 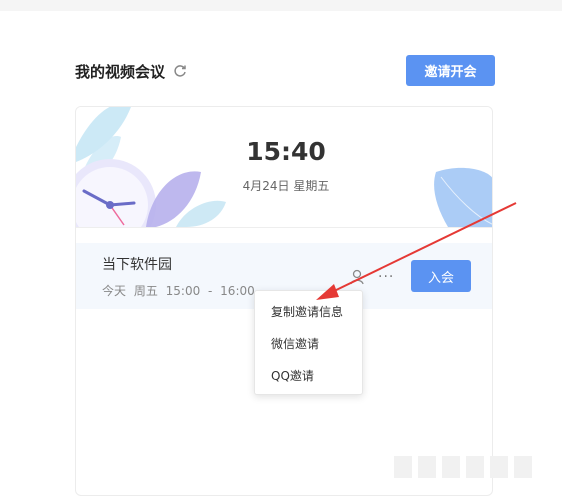 What do you see at coordinates (286, 186) in the screenshot?
I see `current-date: 4月24日 星期五` at bounding box center [286, 186].